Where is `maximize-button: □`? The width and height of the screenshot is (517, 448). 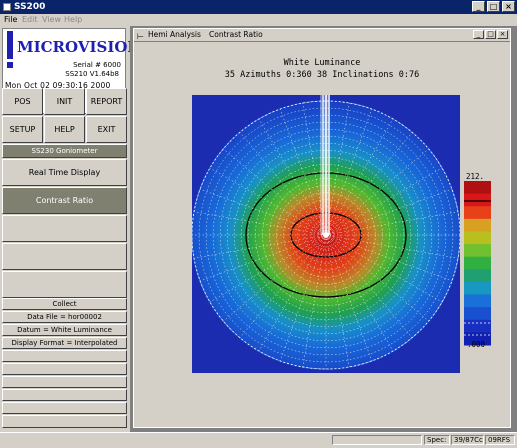
maximize-button: □ is located at coordinates (493, 6).